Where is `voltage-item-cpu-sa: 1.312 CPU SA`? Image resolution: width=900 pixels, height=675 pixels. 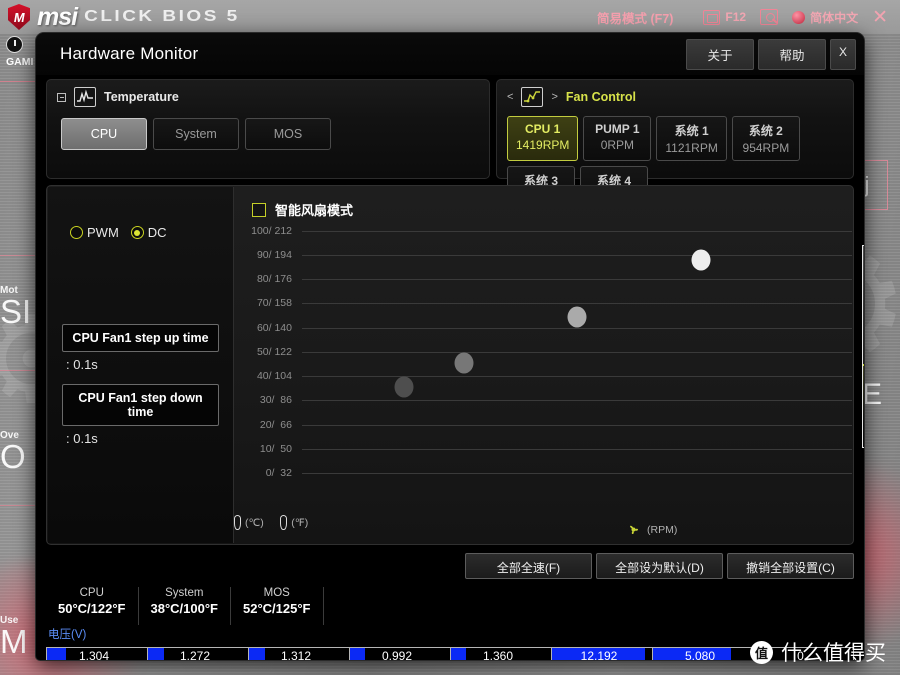
voltage-item-cpu-sa: 1.312 CPU SA is located at coordinates (298, 653).